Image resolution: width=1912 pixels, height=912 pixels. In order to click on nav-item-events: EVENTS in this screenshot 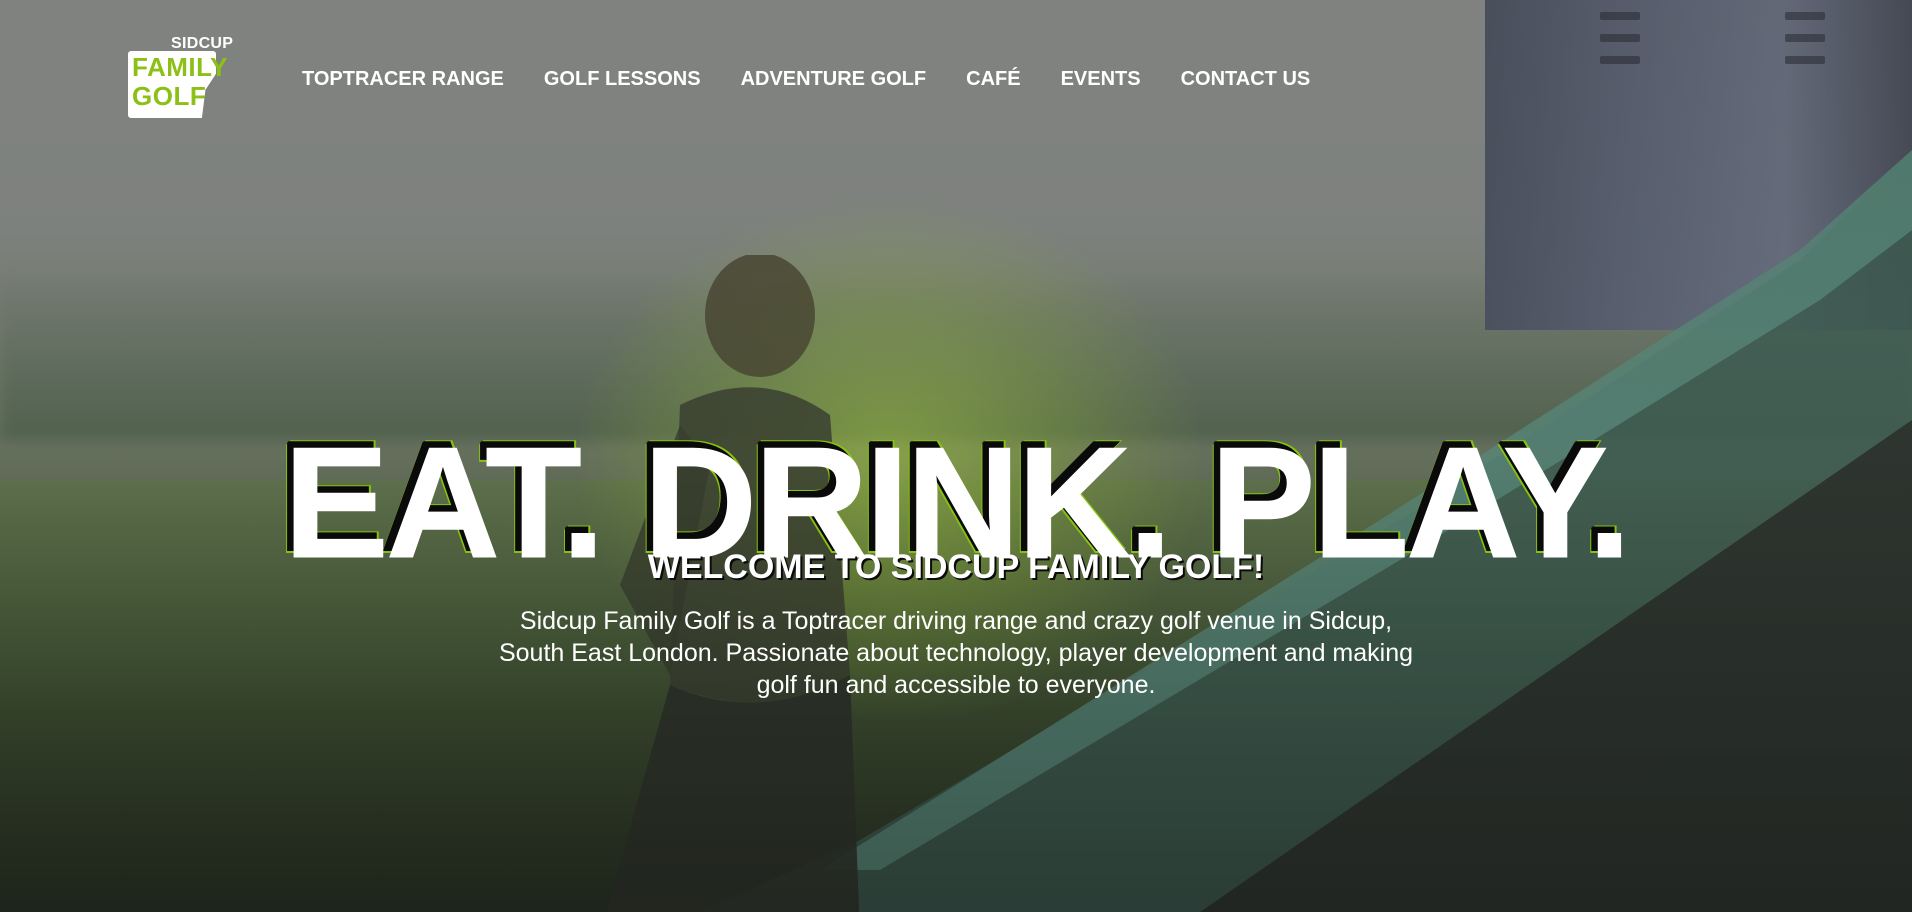, I will do `click(1101, 79)`.